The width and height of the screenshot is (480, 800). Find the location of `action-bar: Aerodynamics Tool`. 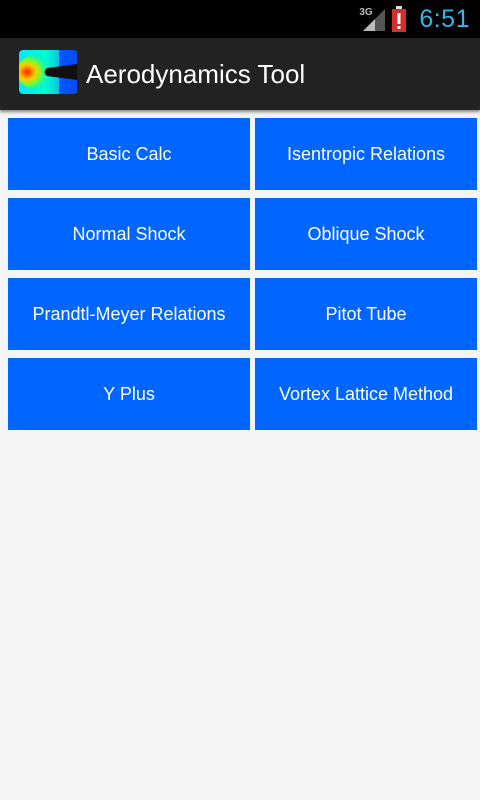

action-bar: Aerodynamics Tool is located at coordinates (240, 74).